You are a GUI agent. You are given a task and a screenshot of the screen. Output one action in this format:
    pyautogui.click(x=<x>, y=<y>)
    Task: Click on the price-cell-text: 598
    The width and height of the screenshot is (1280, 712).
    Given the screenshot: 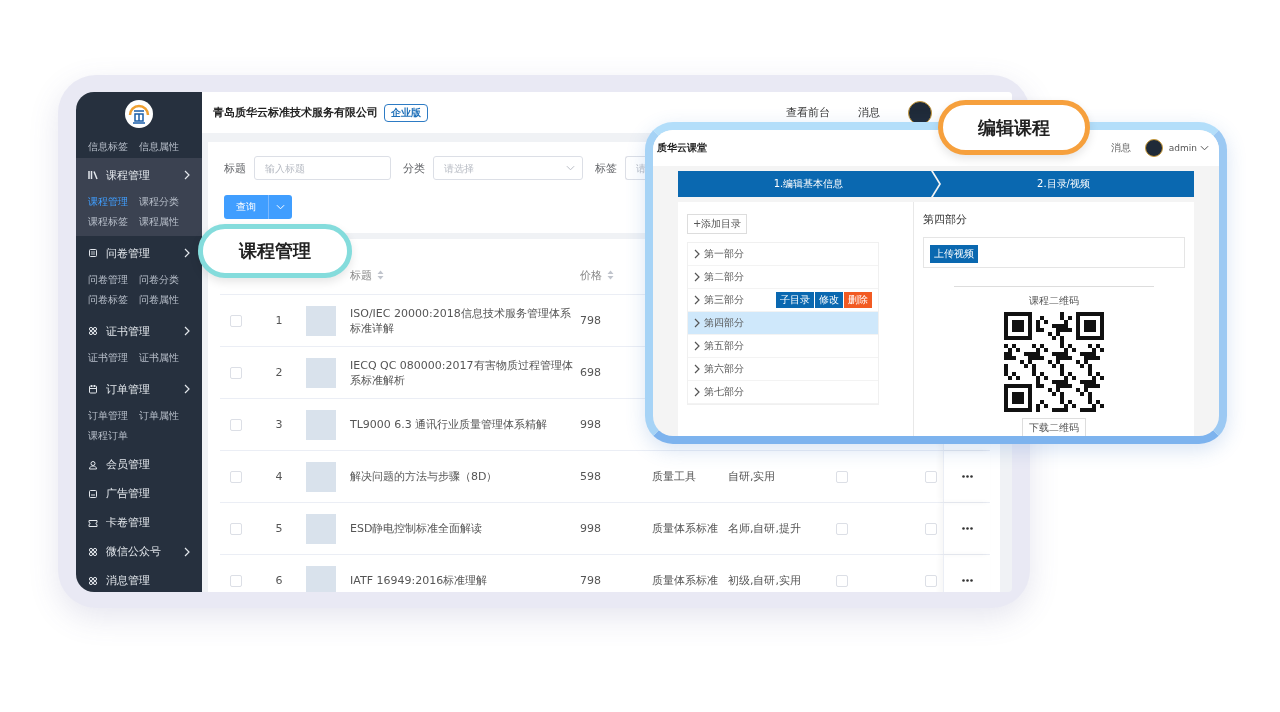 What is the action you would take?
    pyautogui.click(x=591, y=476)
    